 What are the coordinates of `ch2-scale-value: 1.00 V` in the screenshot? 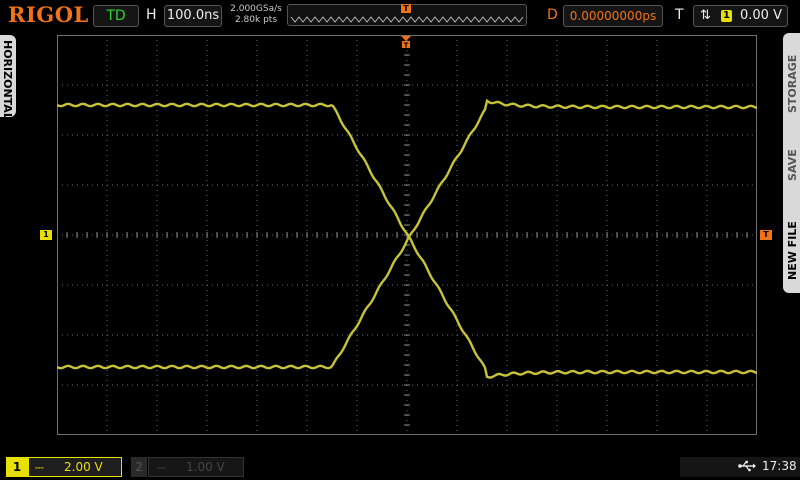 It's located at (205, 467).